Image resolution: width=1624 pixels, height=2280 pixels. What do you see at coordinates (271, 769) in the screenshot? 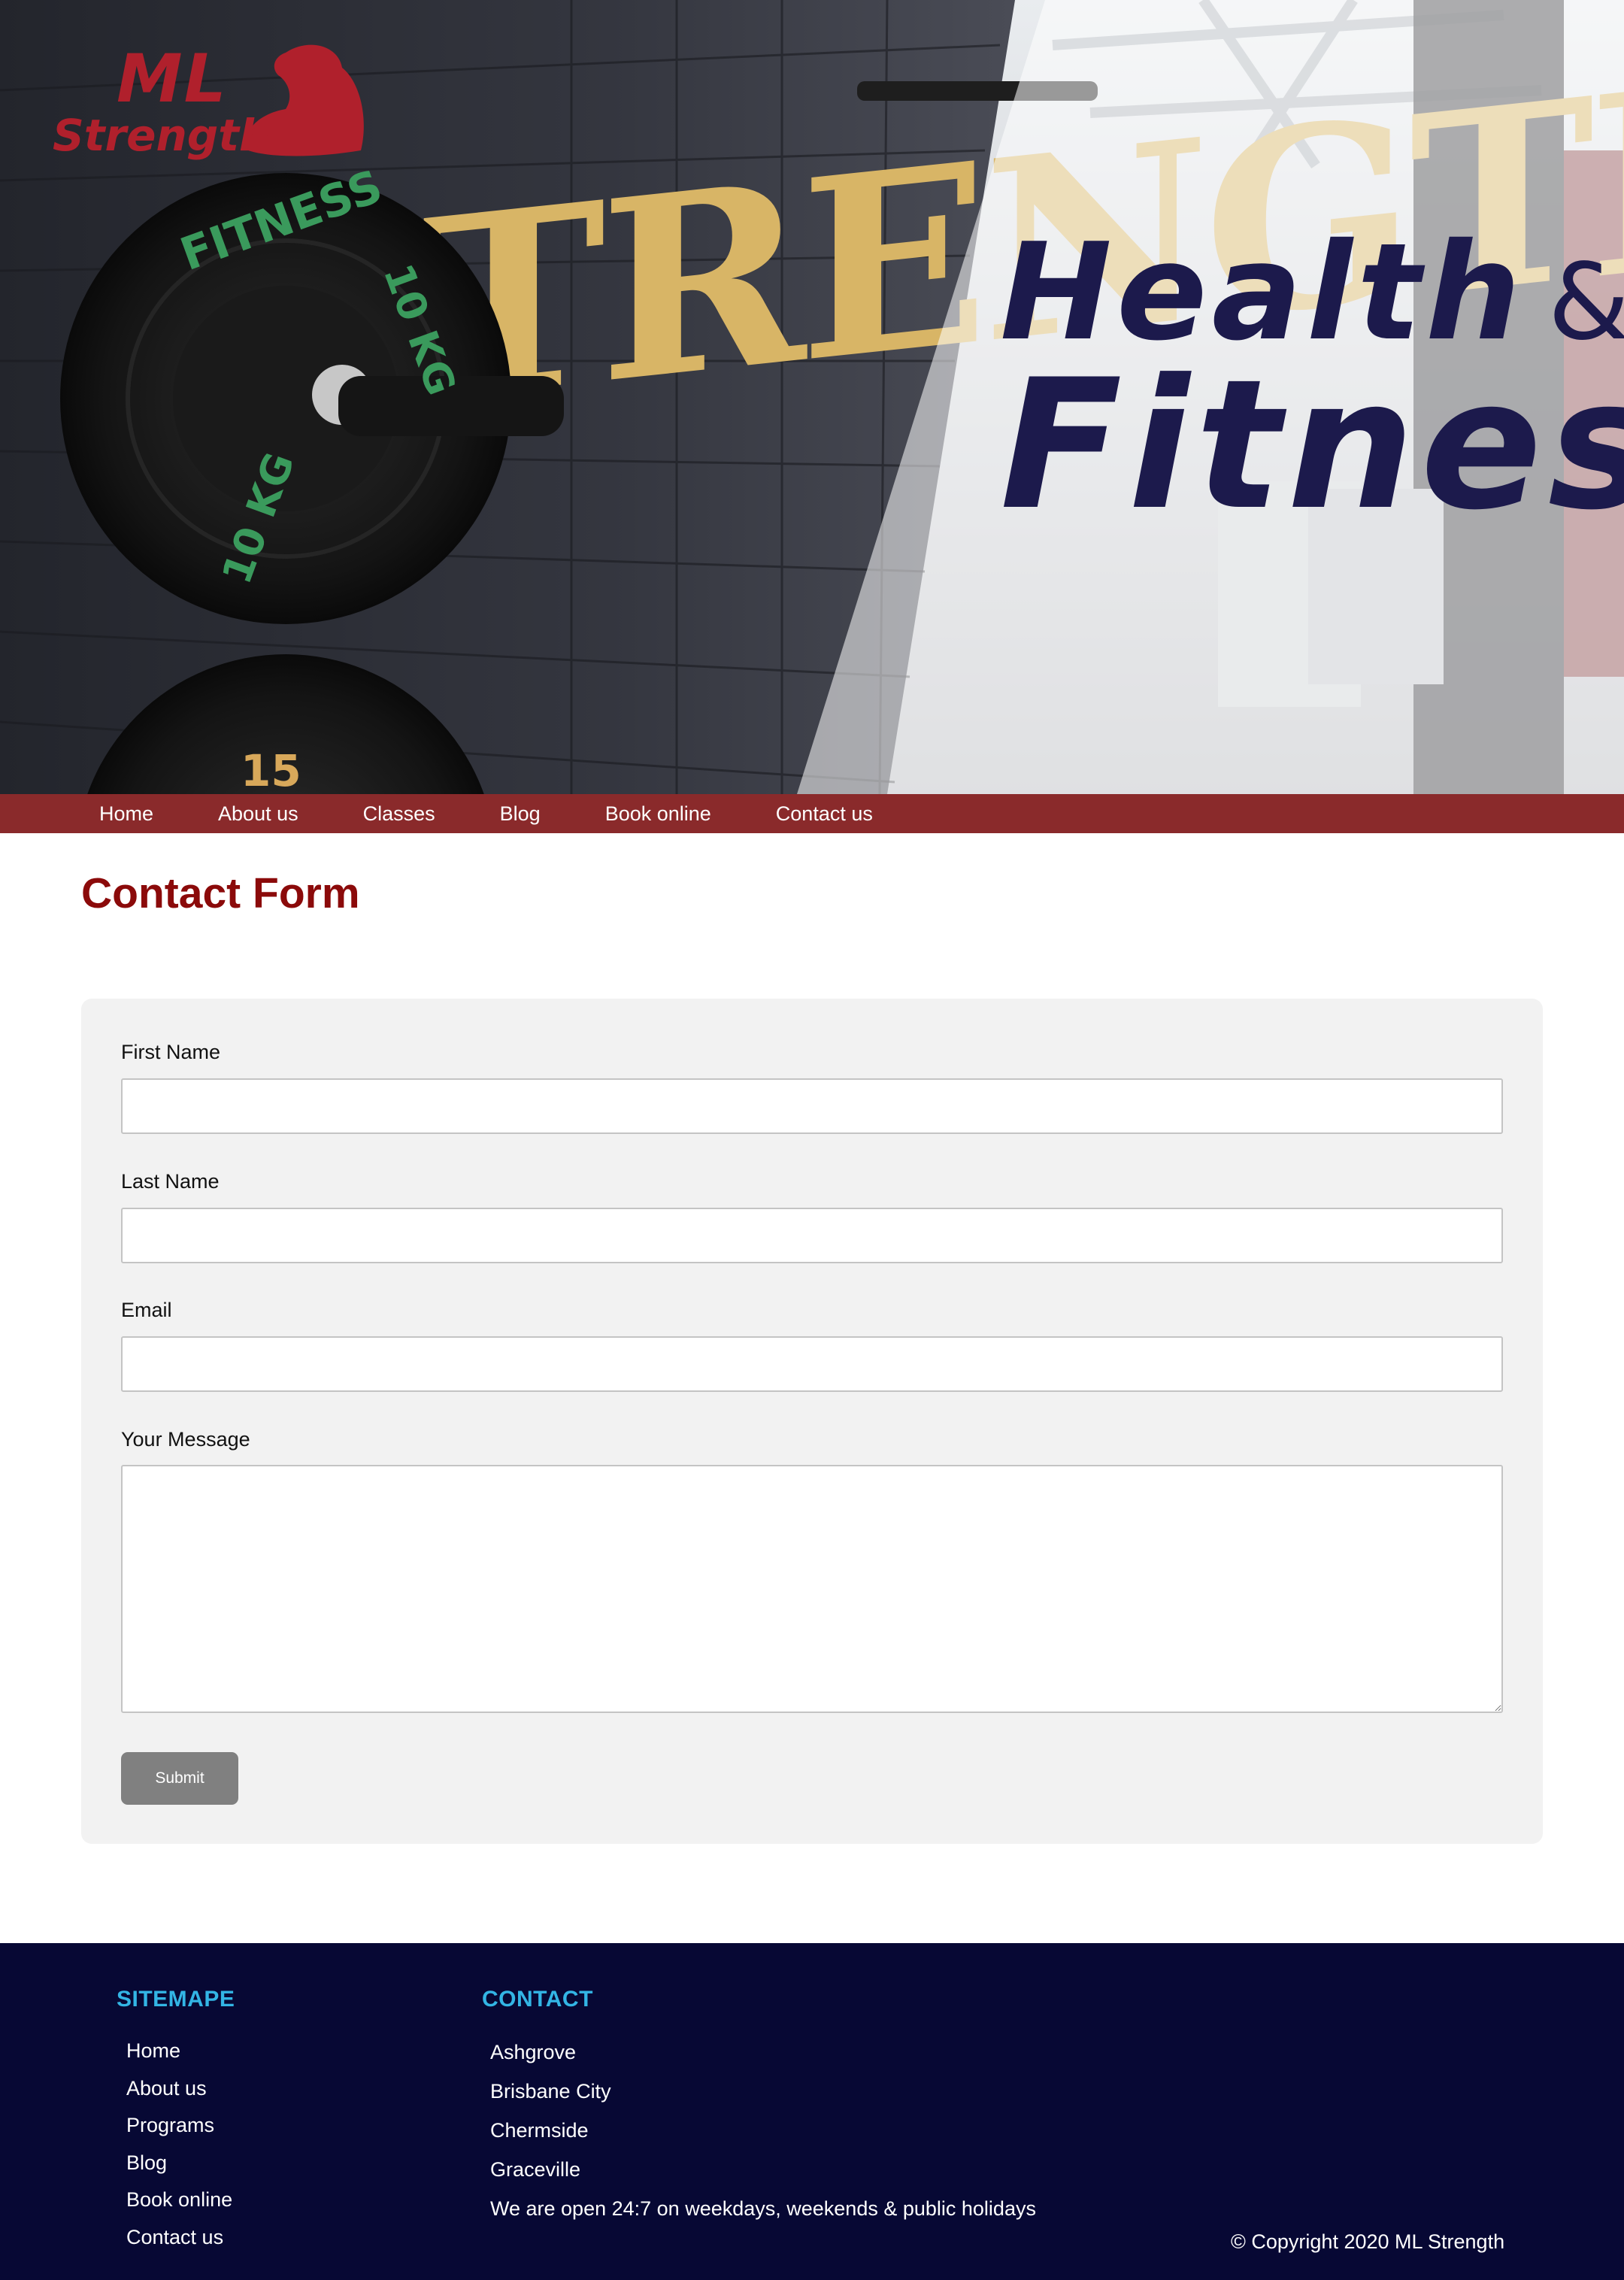
I see `svg-text: 15` at bounding box center [271, 769].